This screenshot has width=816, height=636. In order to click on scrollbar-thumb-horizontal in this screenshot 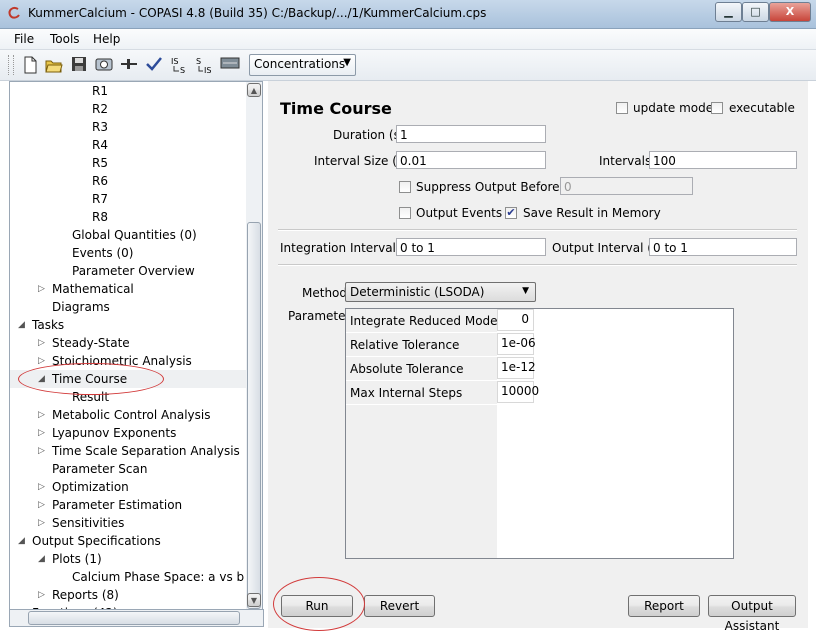, I will do `click(134, 618)`.